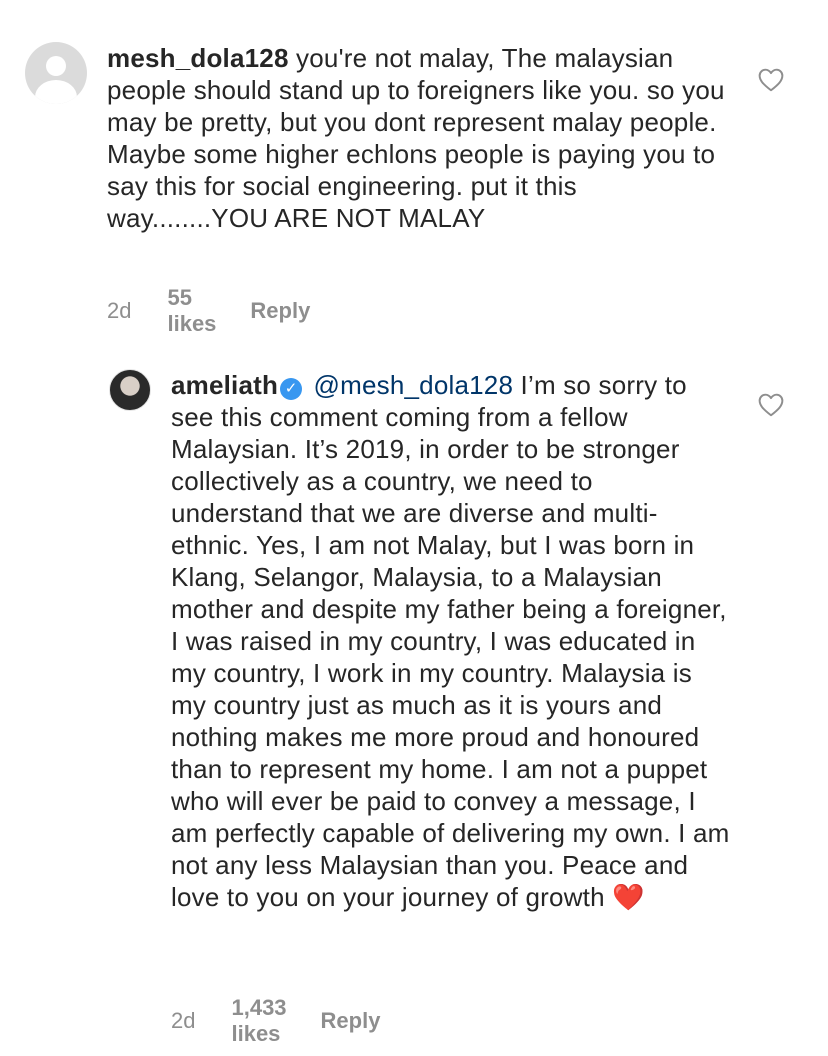  What do you see at coordinates (224, 385) in the screenshot?
I see `comment-username: ameliath` at bounding box center [224, 385].